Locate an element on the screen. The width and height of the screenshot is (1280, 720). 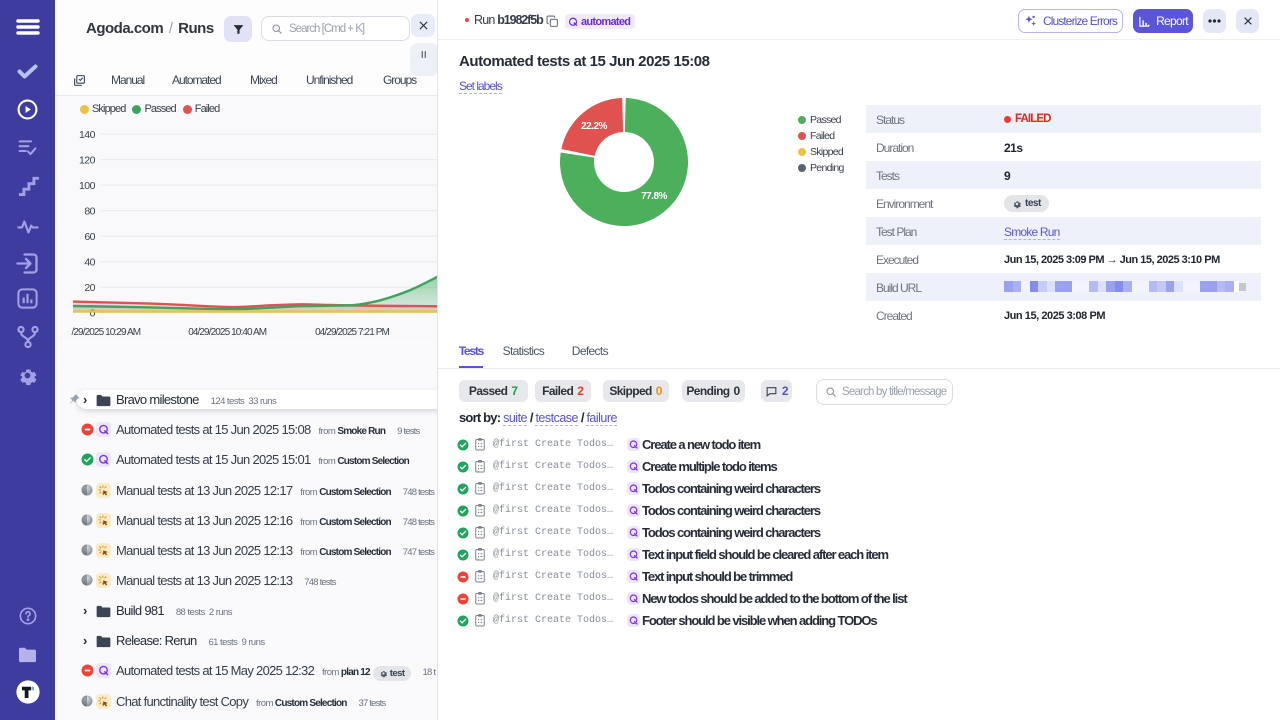
svg-text: 04/29/2025 10:40 AM is located at coordinates (227, 332).